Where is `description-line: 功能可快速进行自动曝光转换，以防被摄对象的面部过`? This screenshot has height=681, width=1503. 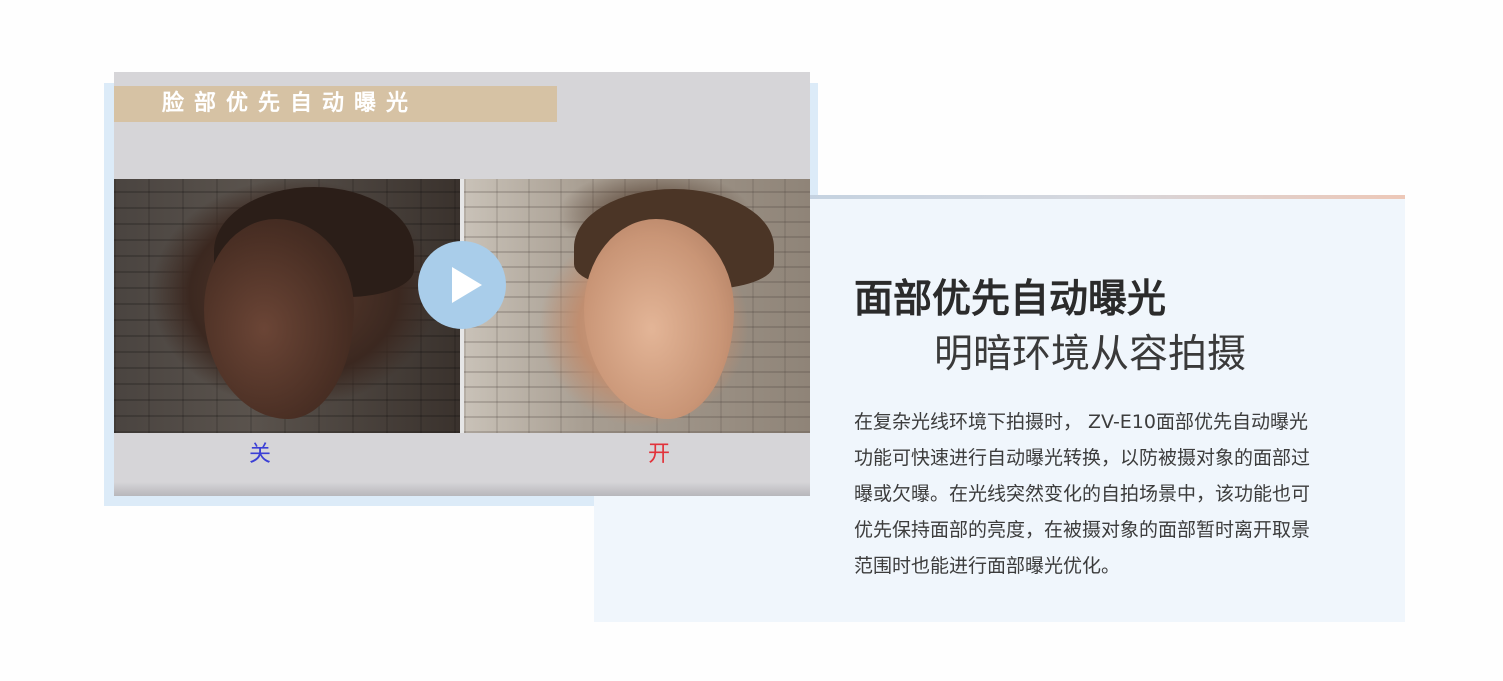
description-line: 功能可快速进行自动曝光转换，以防被摄对象的面部过 is located at coordinates (1082, 458).